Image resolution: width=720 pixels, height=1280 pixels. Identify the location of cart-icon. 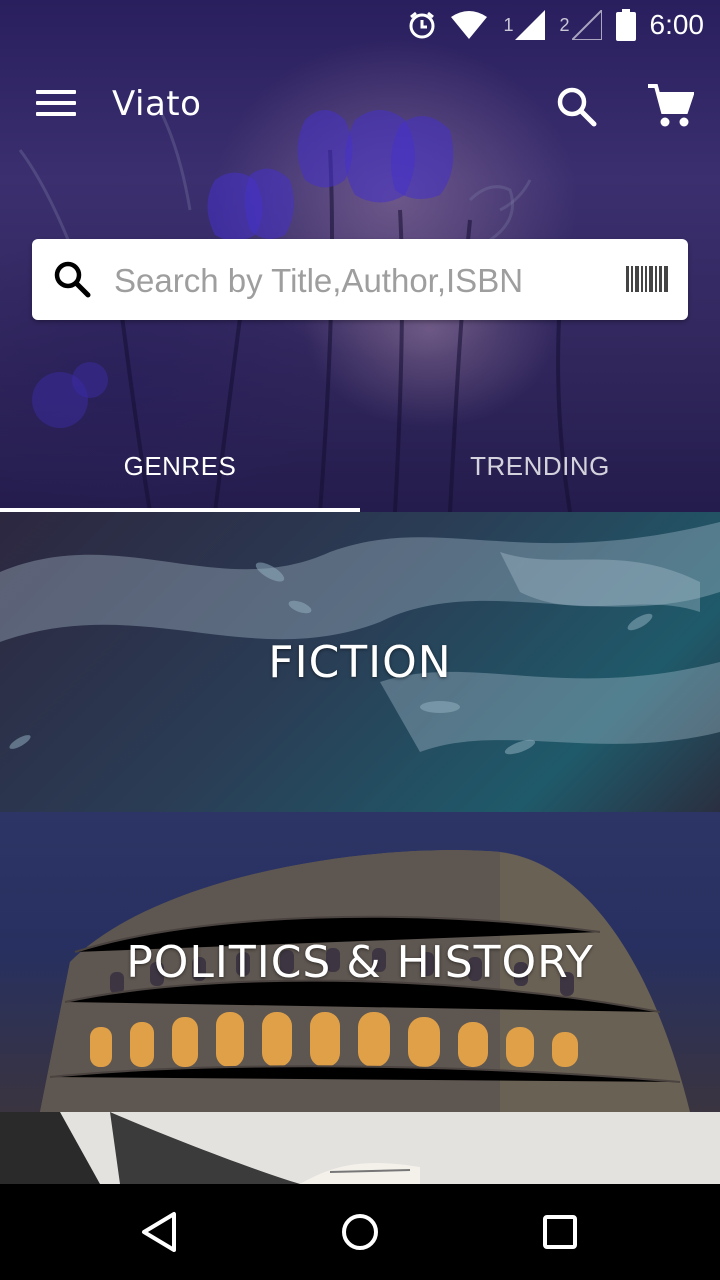
(670, 106).